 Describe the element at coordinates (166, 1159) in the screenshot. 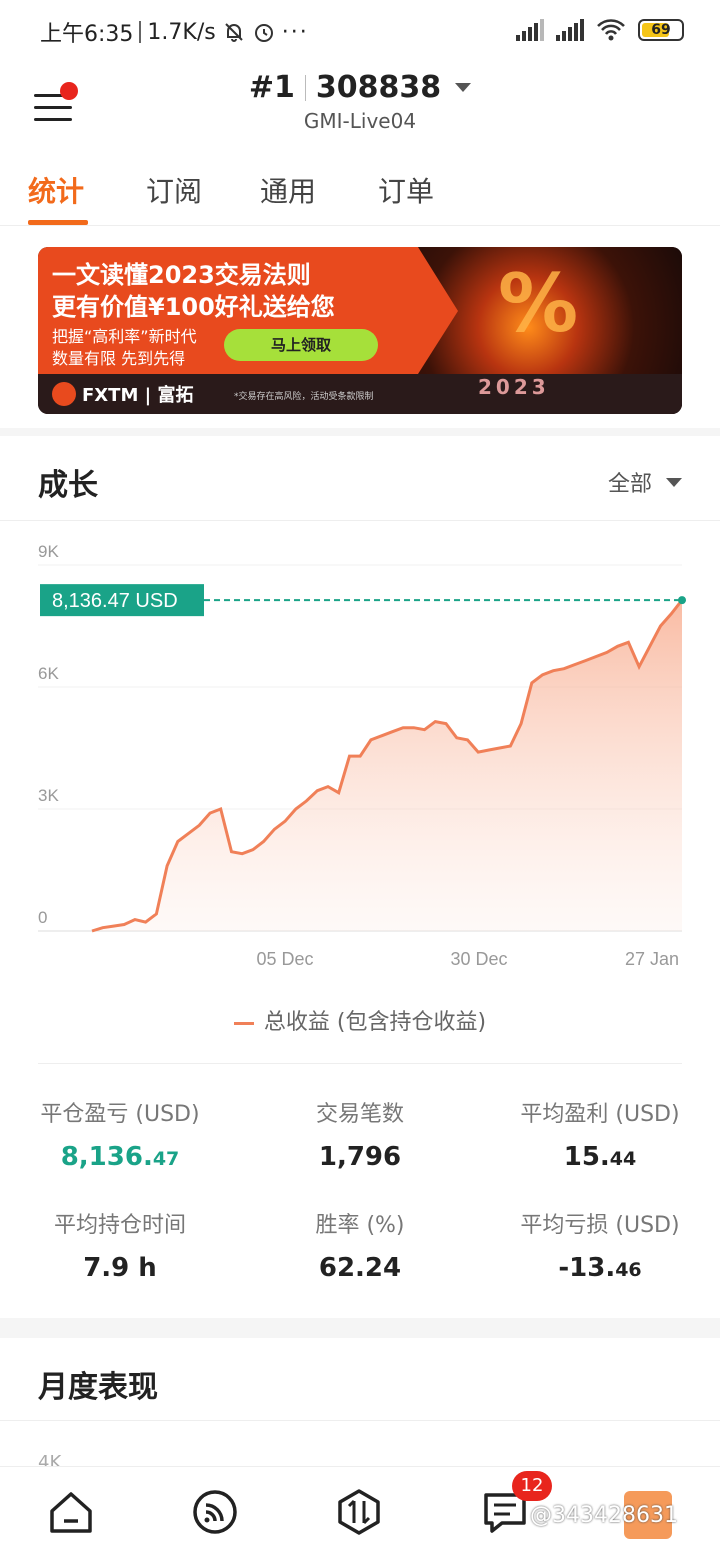

I see `stat-value-dec: 47` at that location.